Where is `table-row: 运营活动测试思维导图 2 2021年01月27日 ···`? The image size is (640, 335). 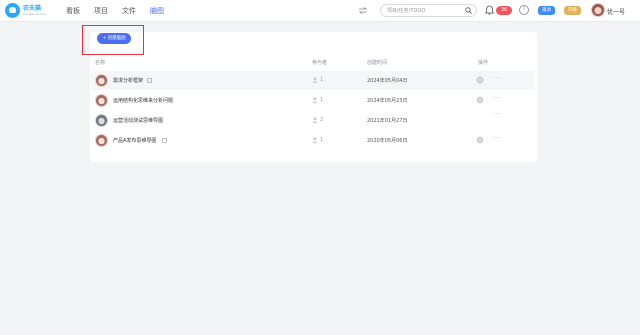
table-row: 运营活动测试思维导图 2 2021年01月27日 ··· is located at coordinates (312, 120).